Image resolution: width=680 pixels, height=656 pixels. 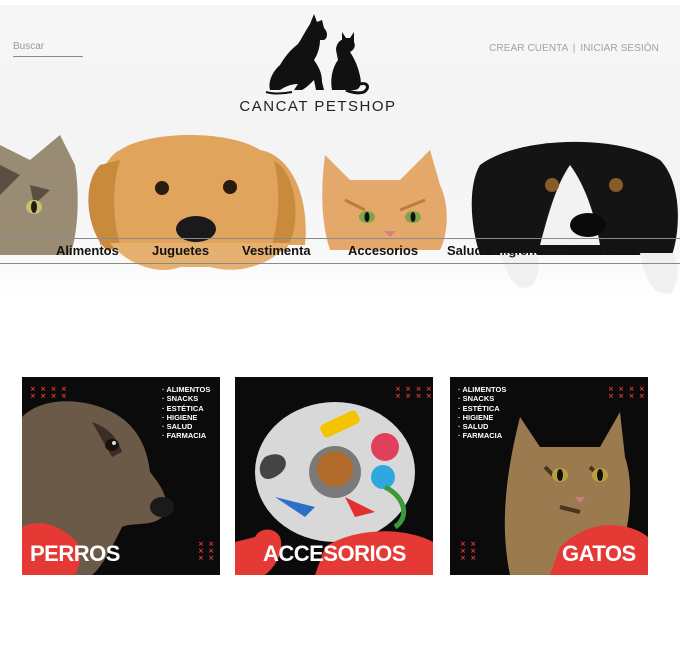 What do you see at coordinates (87, 250) in the screenshot?
I see `nav-alimentos: Alimentos` at bounding box center [87, 250].